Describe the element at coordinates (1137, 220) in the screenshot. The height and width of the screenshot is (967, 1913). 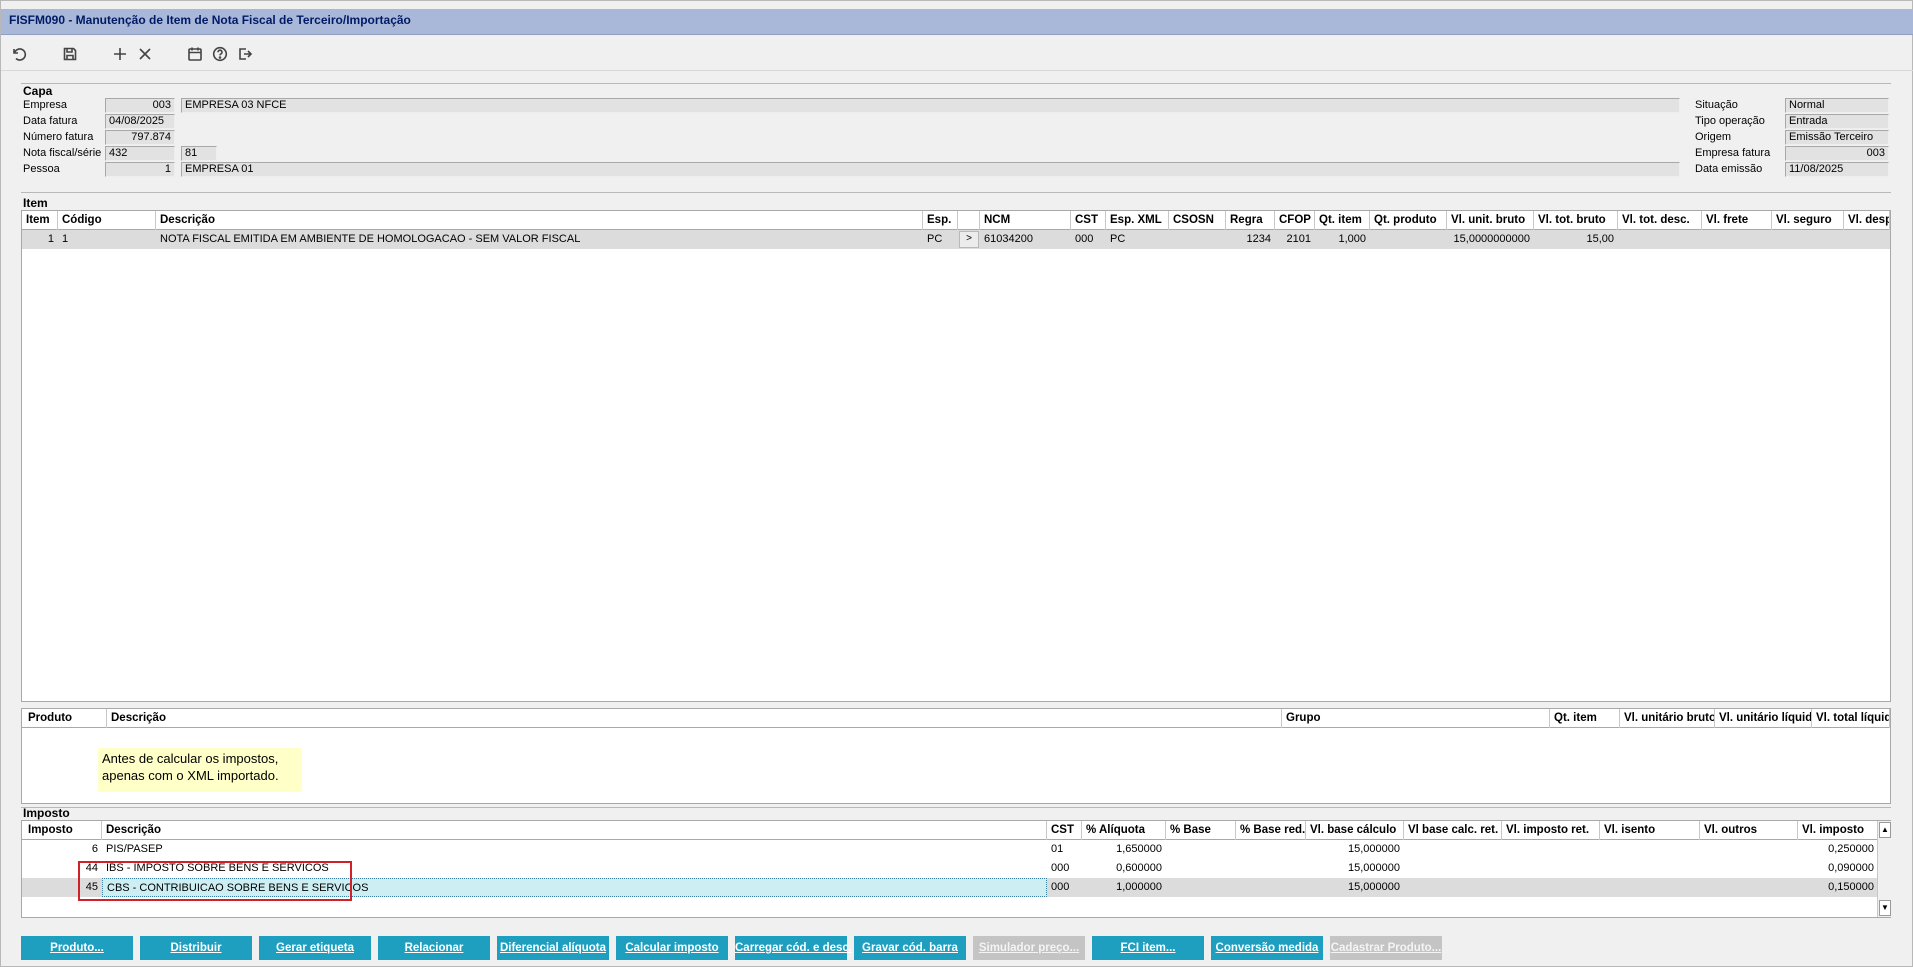
I see `col-esp-xml: Esp. XML` at that location.